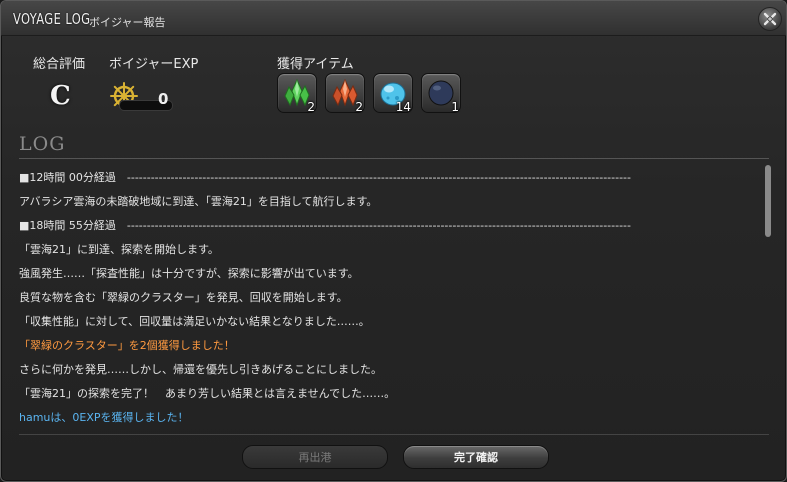 Image resolution: width=787 pixels, height=482 pixels. Describe the element at coordinates (476, 457) in the screenshot. I see `finalize-button: 完了確認` at that location.